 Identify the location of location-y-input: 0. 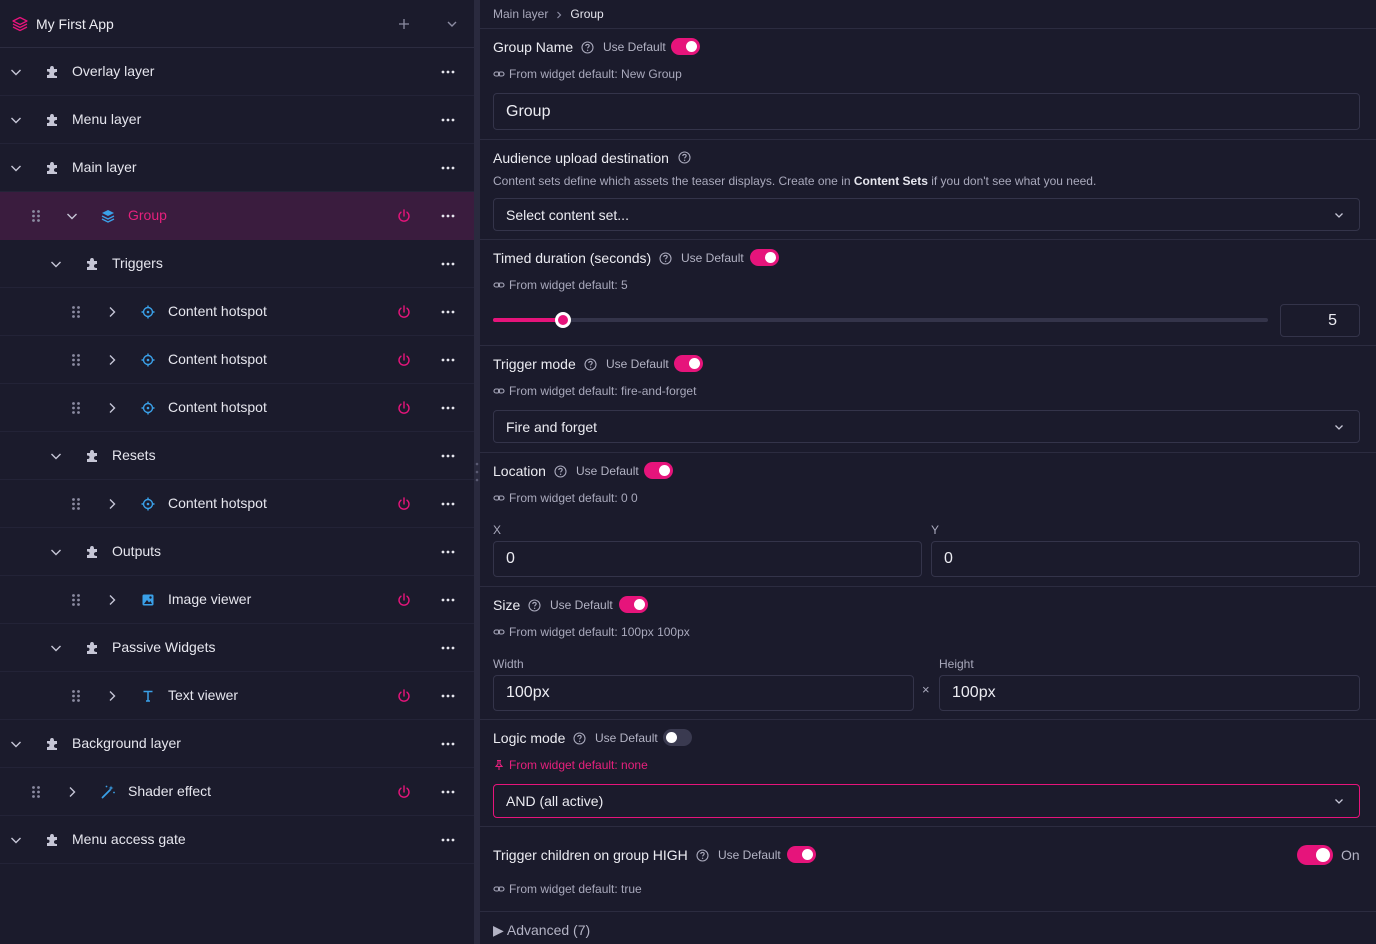
(1145, 559).